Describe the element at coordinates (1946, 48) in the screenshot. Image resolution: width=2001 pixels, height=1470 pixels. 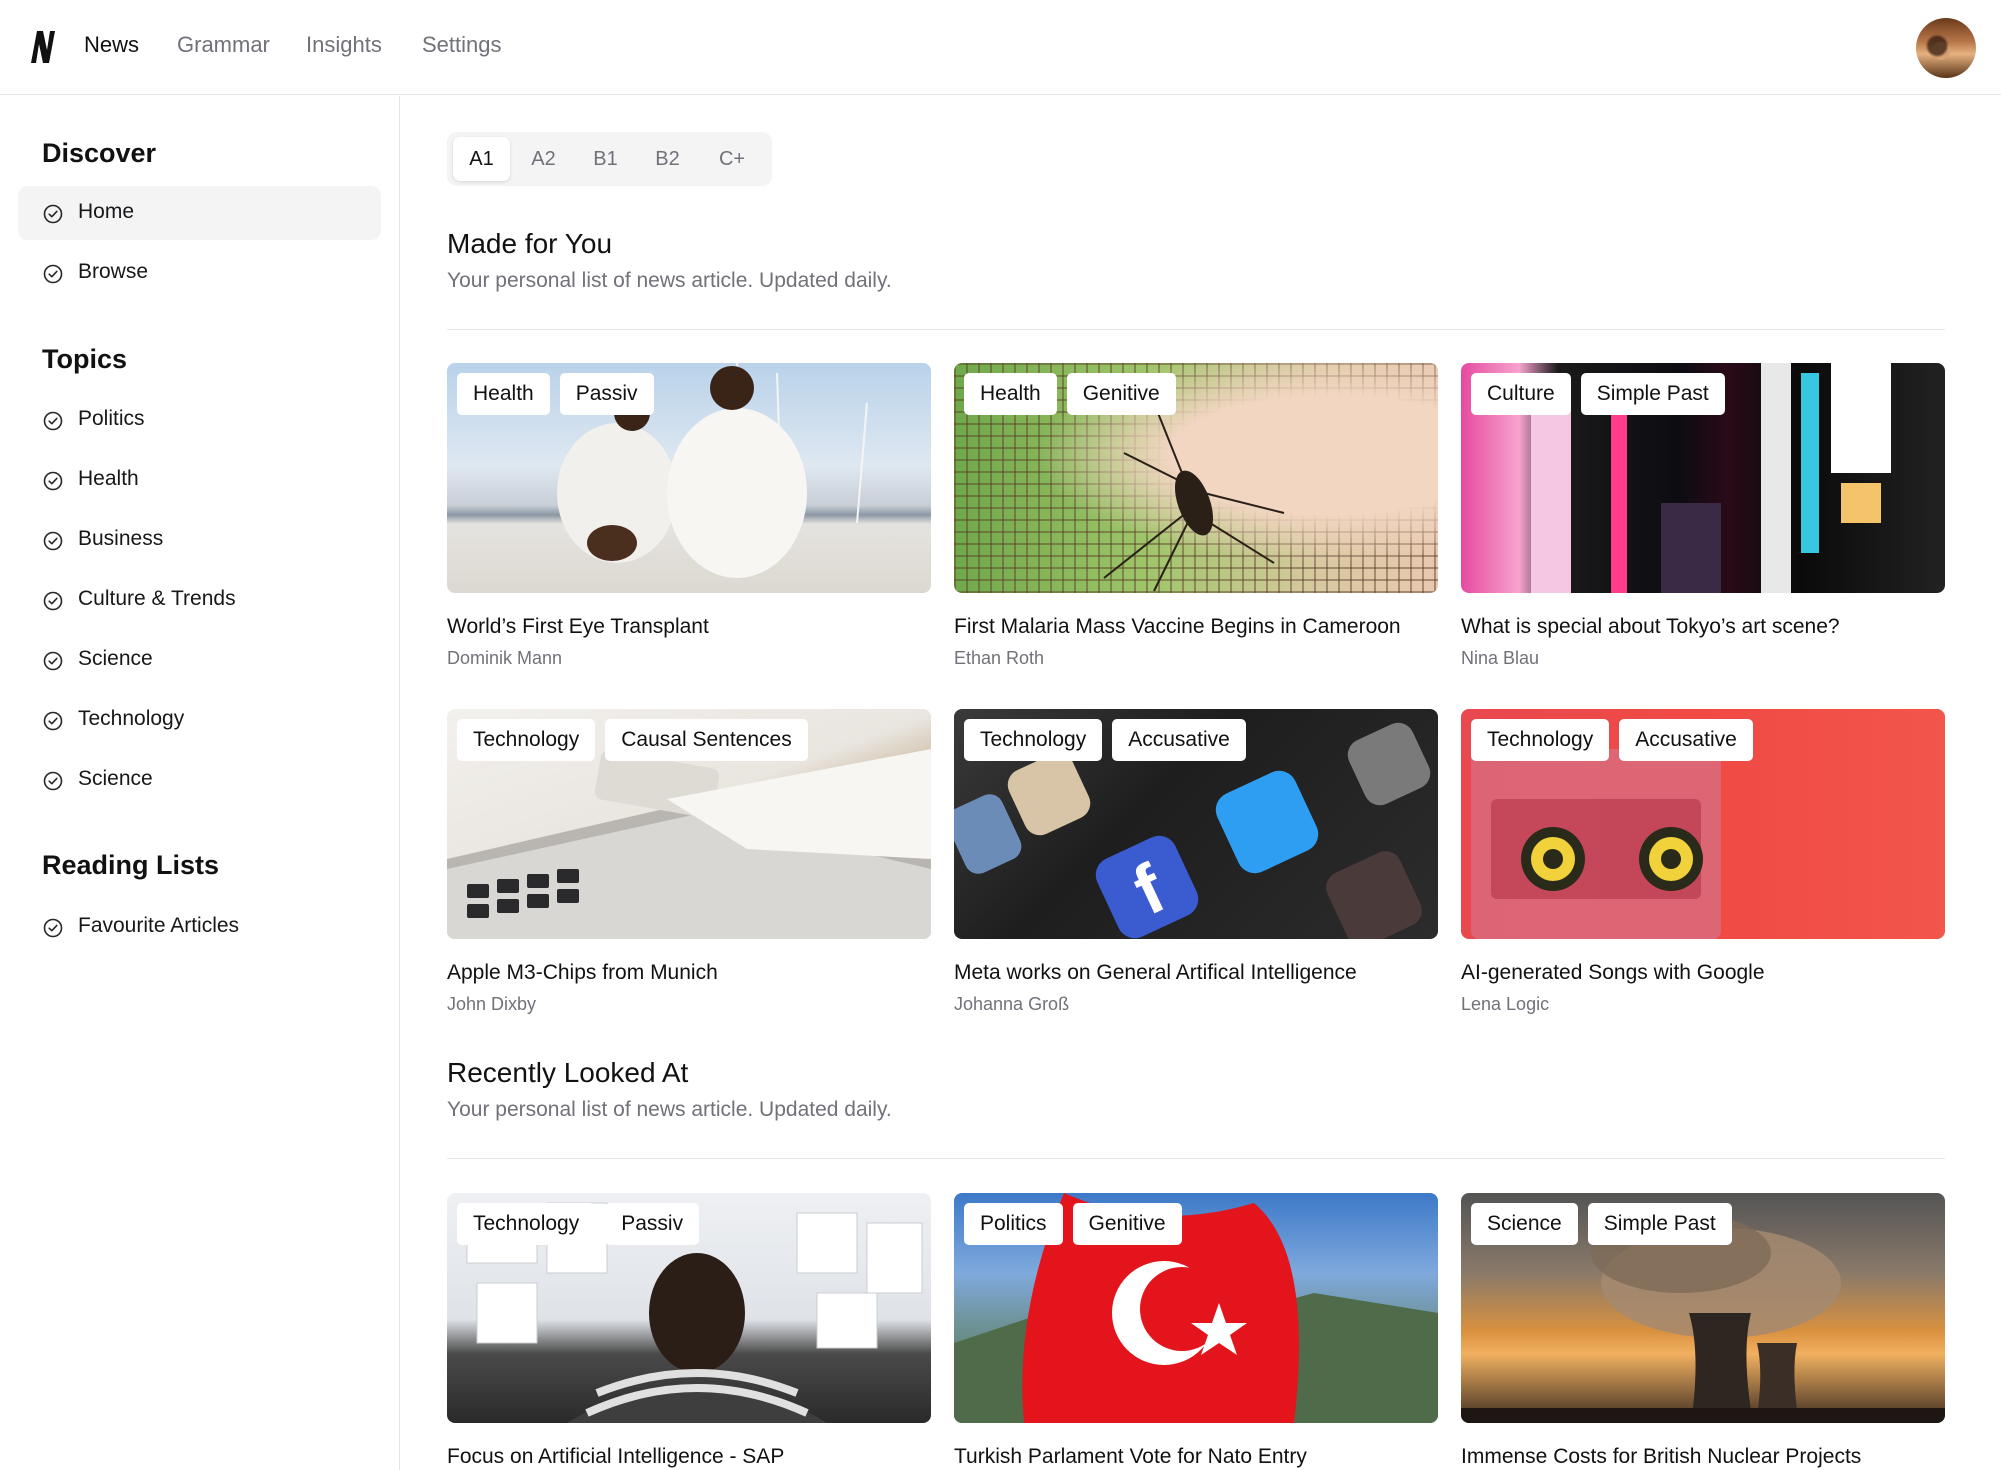
I see `user-avatar` at that location.